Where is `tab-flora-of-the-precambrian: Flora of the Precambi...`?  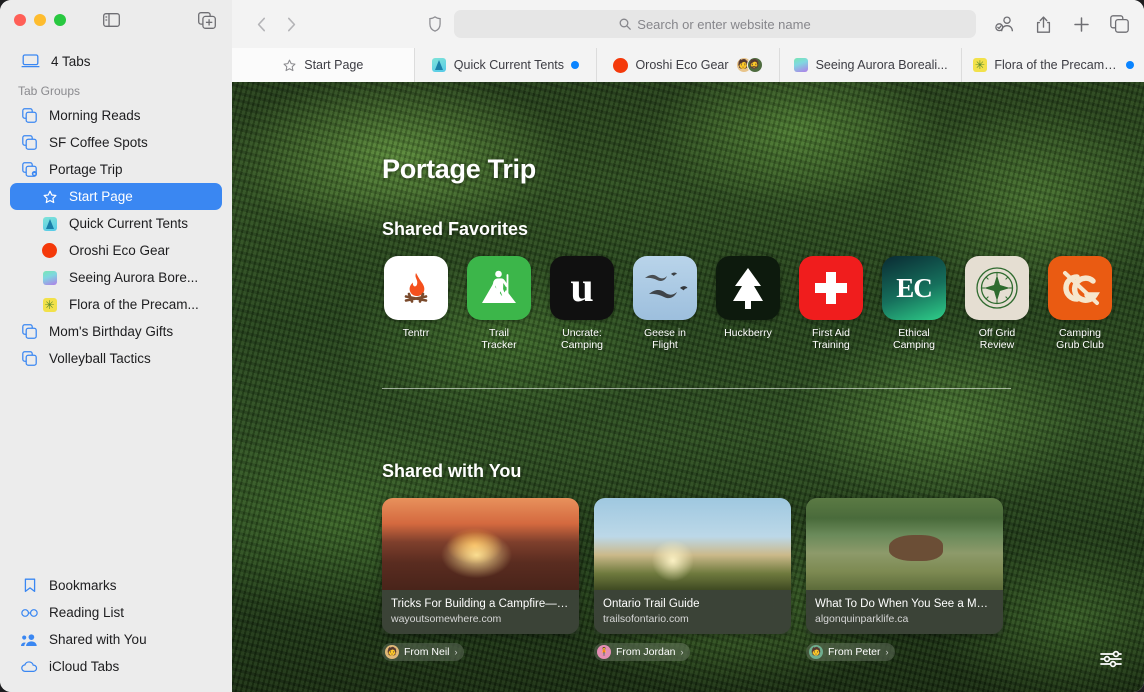
tab-flora-of-the-precambrian: Flora of the Precambi... is located at coordinates (1052, 65).